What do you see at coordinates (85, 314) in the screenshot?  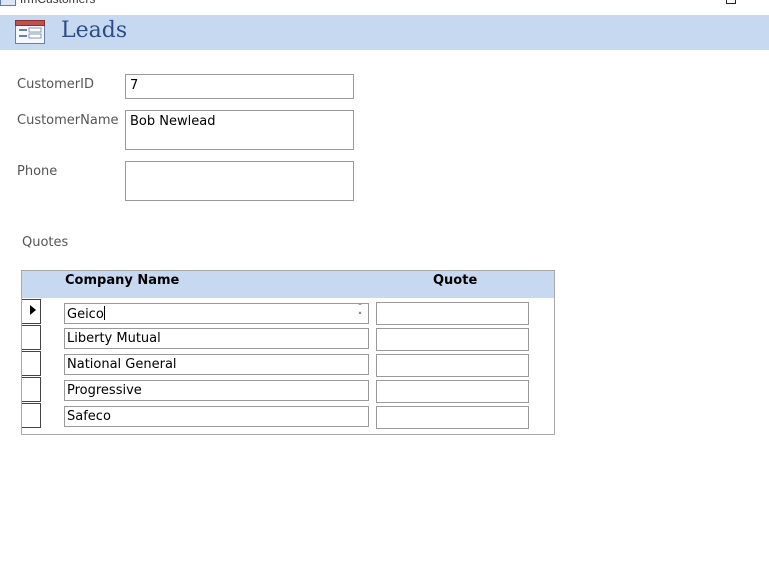 I see `company-name-value: Geico` at bounding box center [85, 314].